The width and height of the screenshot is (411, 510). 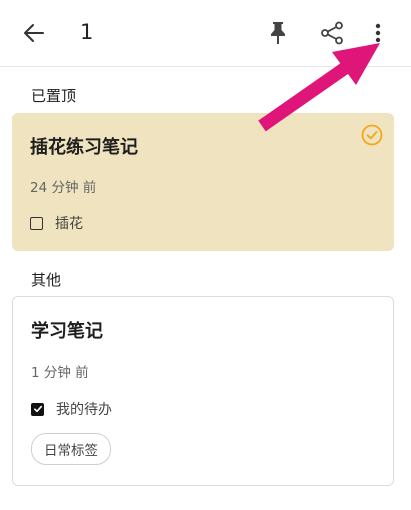 What do you see at coordinates (84, 147) in the screenshot?
I see `note-title: 插花练习笔记` at bounding box center [84, 147].